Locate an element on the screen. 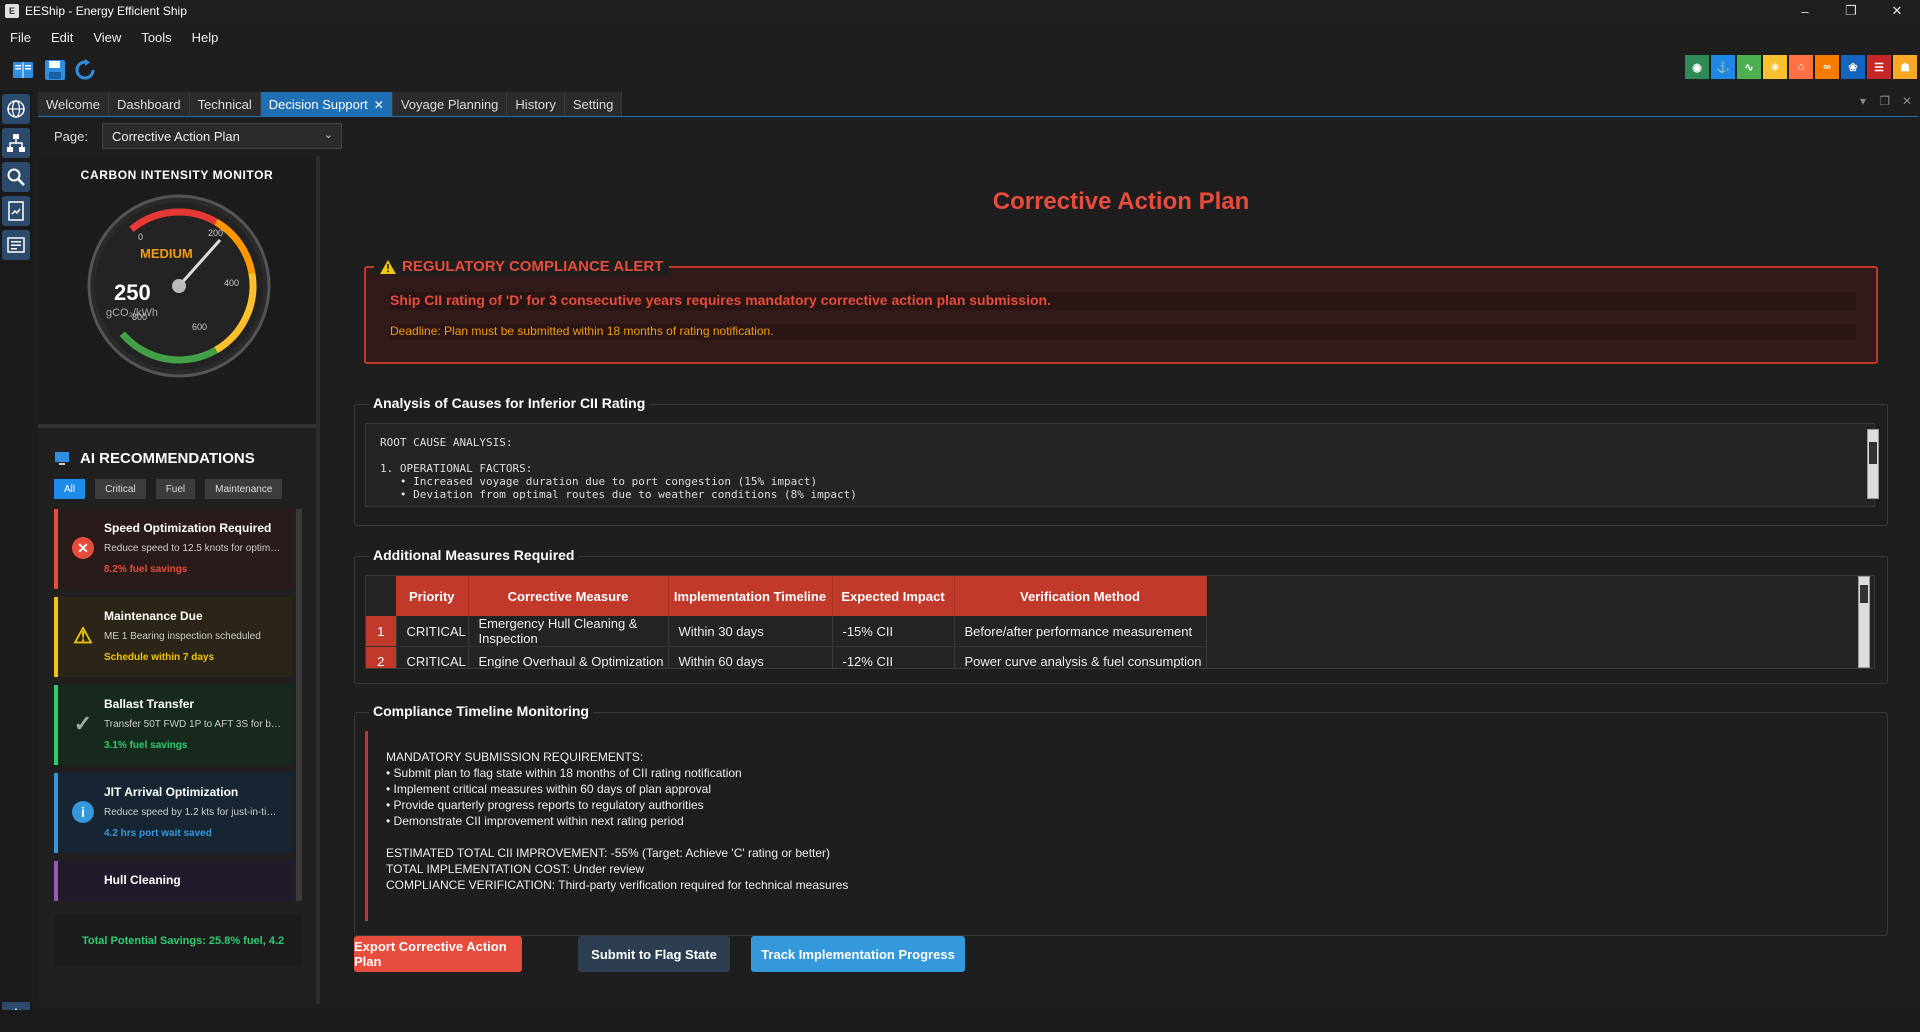  card-title: Hull Cleaning is located at coordinates (142, 880).